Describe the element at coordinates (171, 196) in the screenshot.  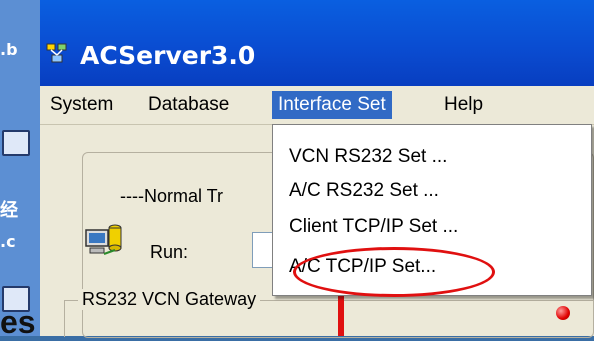
I see `normal-group-label: ----Normal Tr` at that location.